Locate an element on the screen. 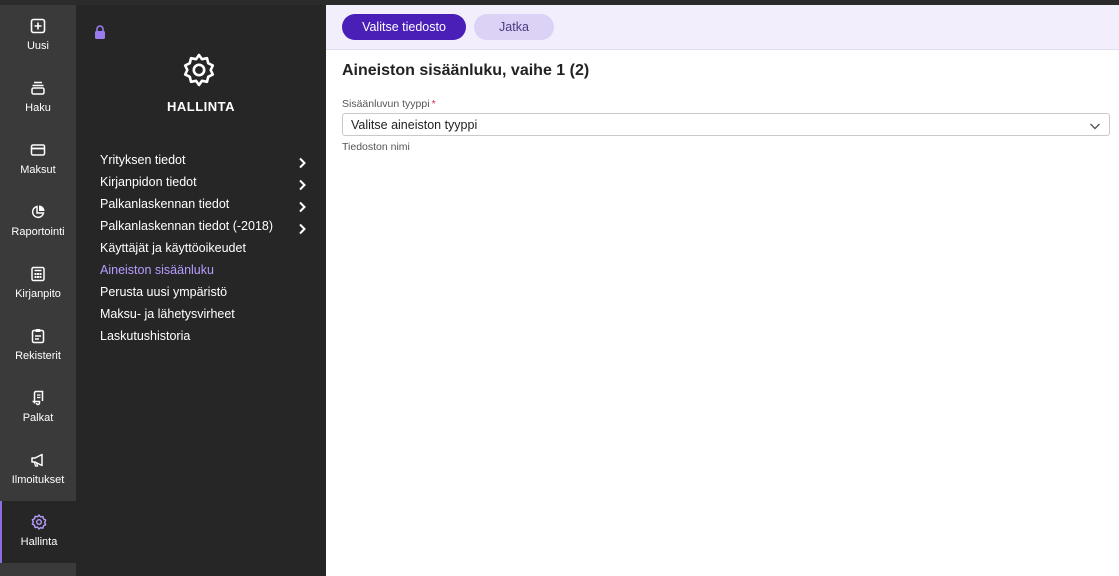 This screenshot has width=1119, height=576. lock-icon is located at coordinates (100, 32).